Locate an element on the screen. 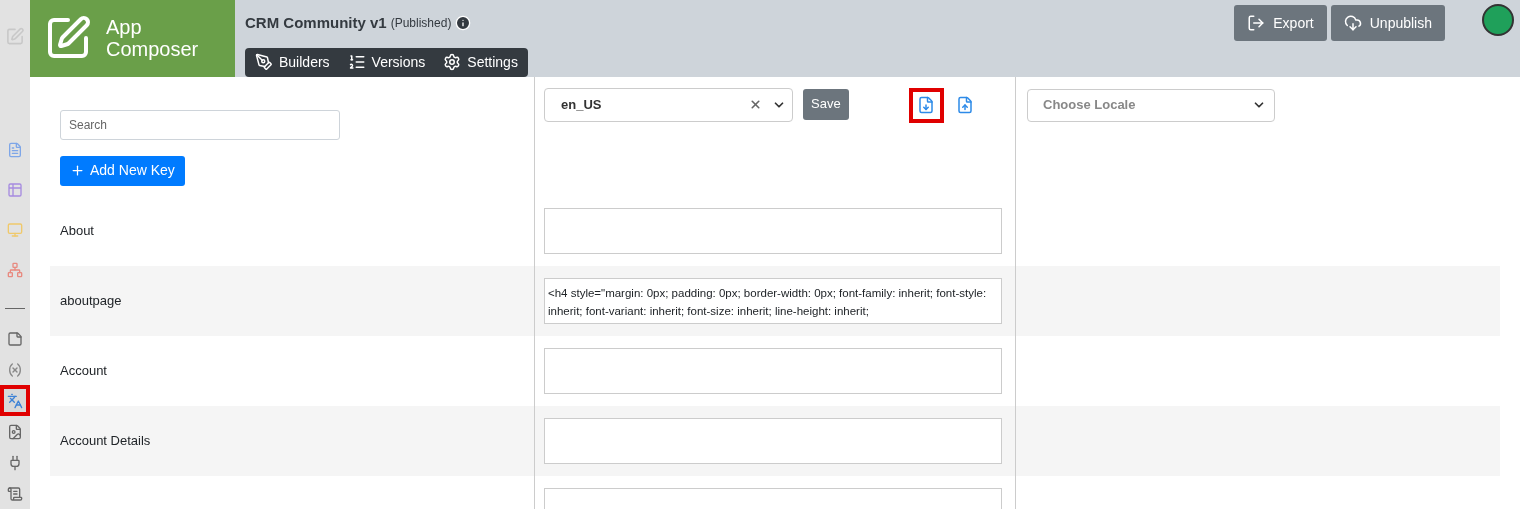  cloud-icon is located at coordinates (1352, 23).